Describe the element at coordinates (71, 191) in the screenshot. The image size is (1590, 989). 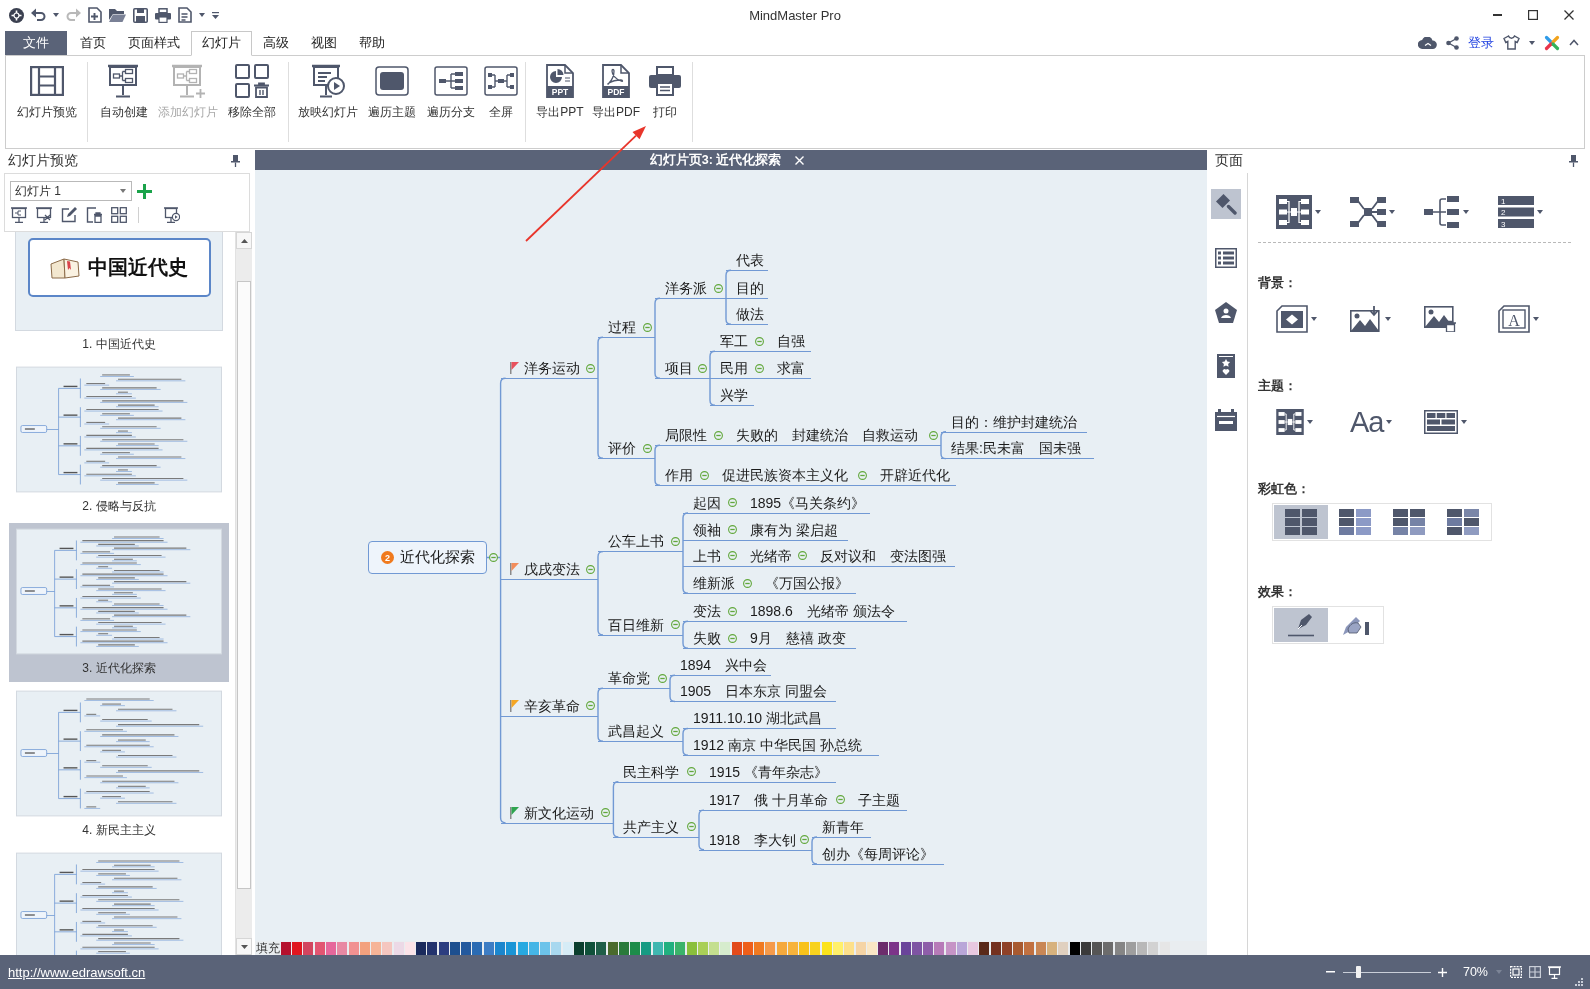
I see `slide-dropdown: 幻灯片 1` at that location.